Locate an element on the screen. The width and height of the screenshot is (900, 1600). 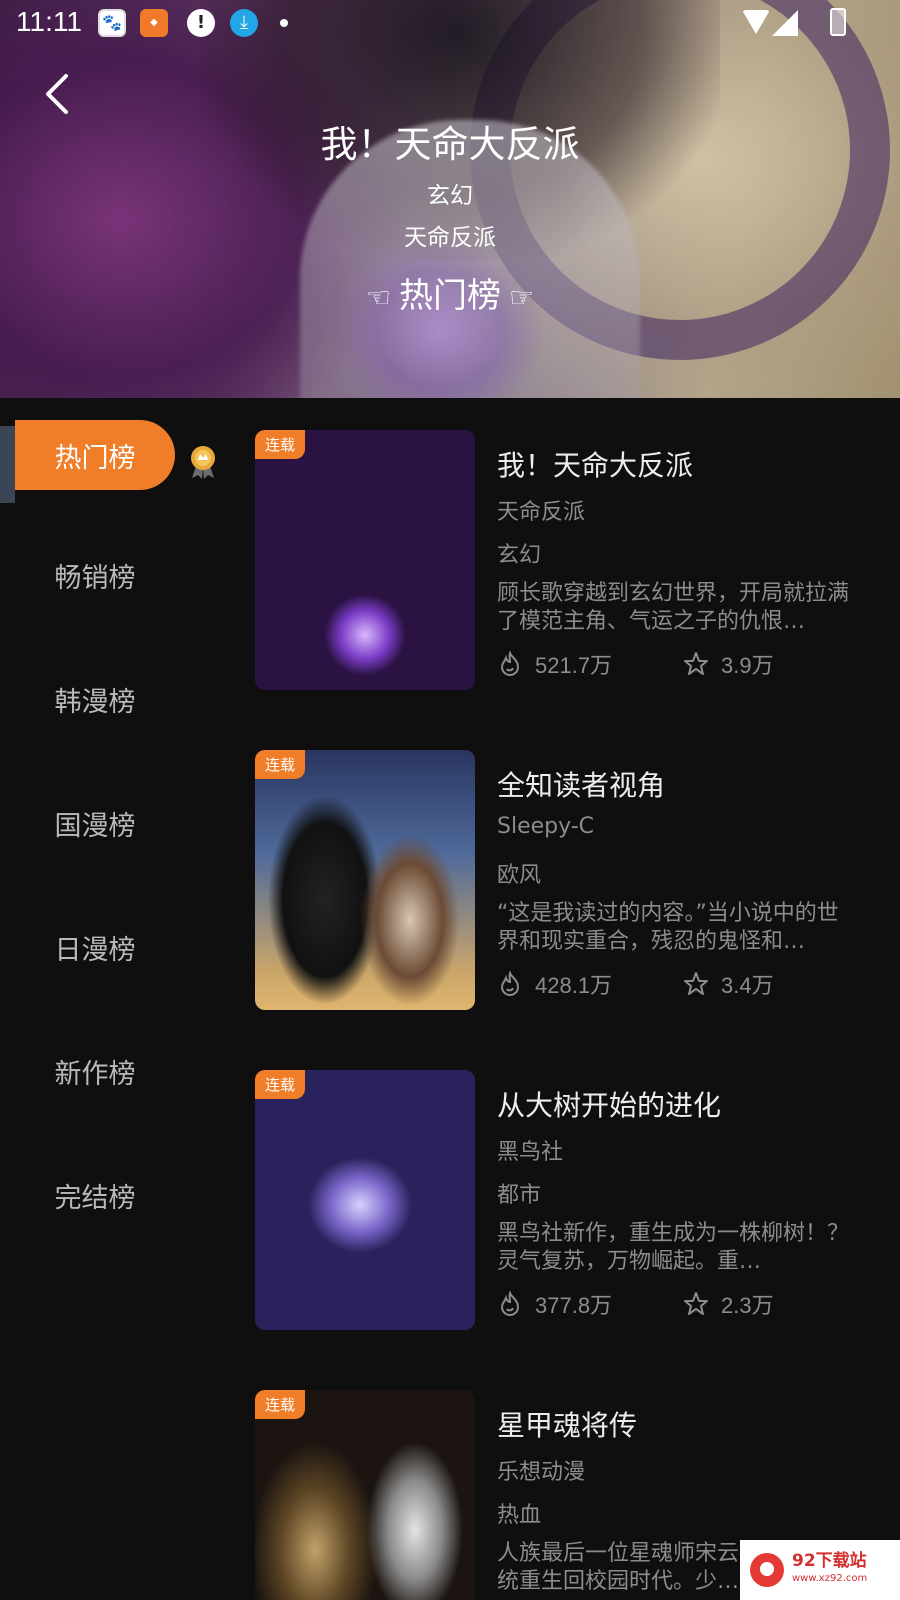
hero-title: 我！天命大反派 is located at coordinates (450, 144).